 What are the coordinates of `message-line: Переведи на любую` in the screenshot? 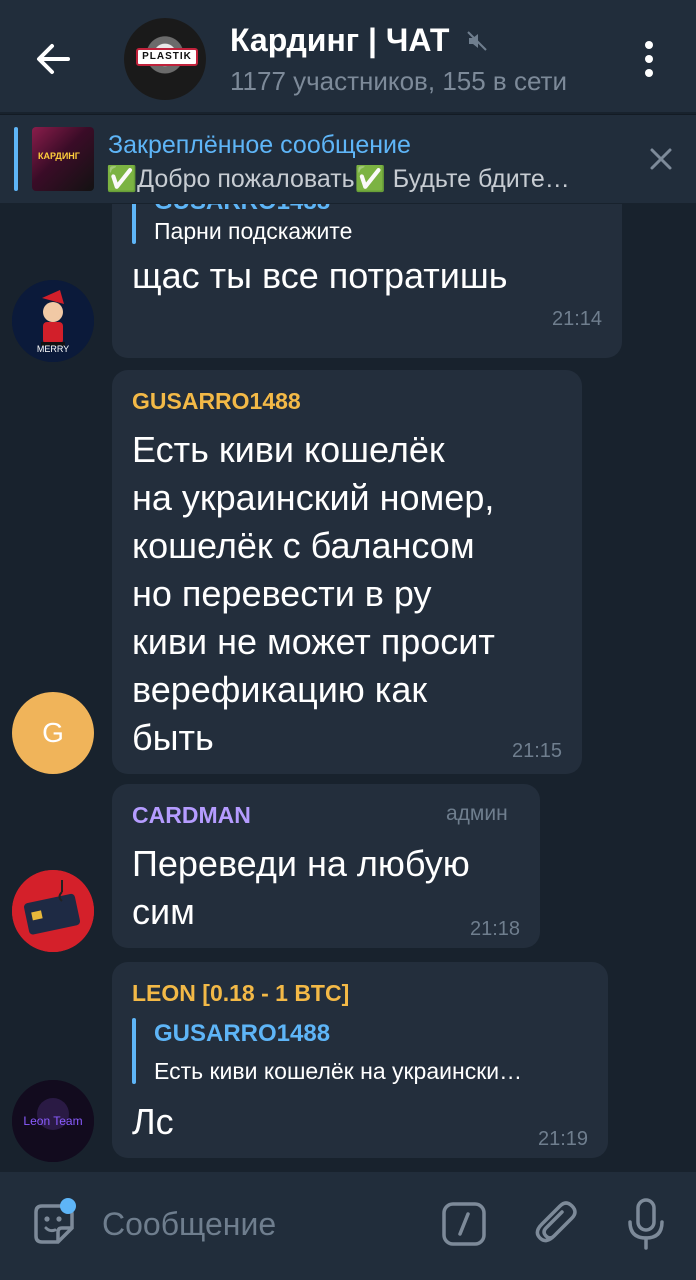 It's located at (301, 863).